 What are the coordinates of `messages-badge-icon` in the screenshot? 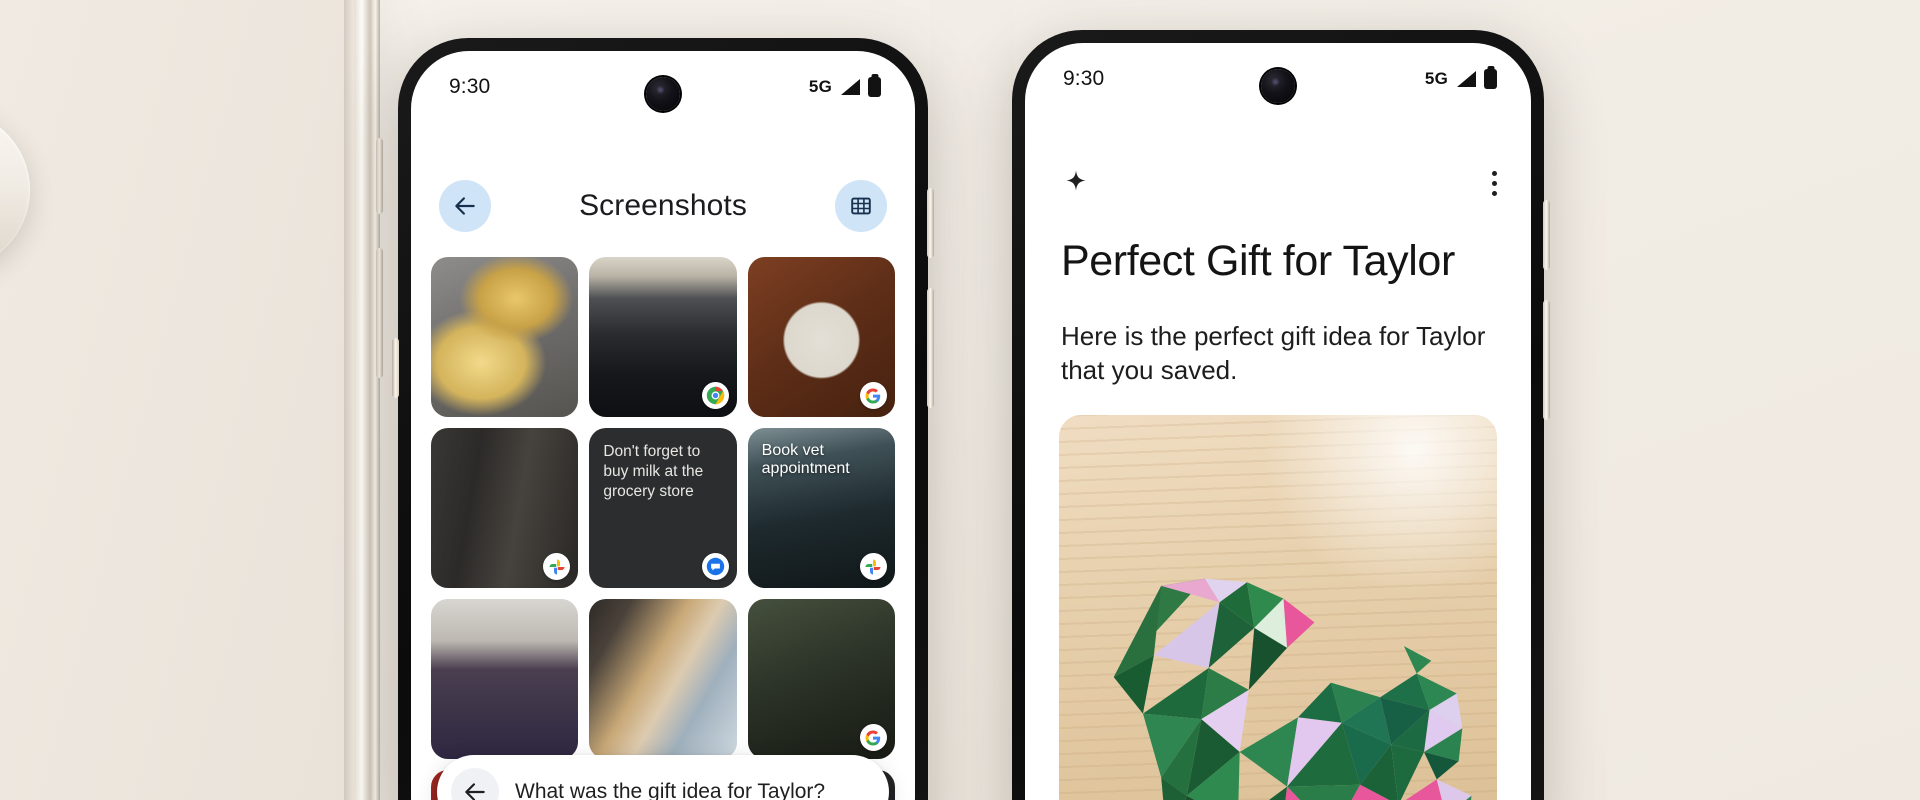 It's located at (715, 566).